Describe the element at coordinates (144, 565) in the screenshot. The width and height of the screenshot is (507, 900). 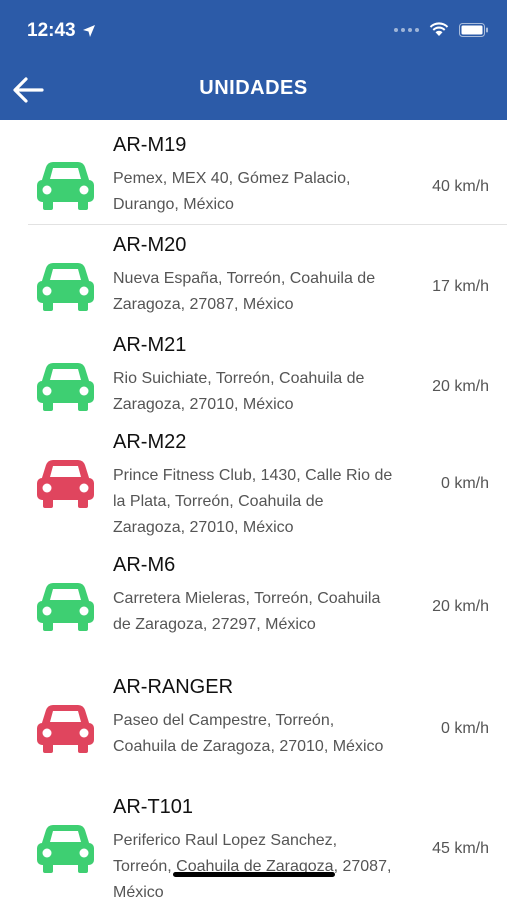
I see `unit-name: AR-M6` at that location.